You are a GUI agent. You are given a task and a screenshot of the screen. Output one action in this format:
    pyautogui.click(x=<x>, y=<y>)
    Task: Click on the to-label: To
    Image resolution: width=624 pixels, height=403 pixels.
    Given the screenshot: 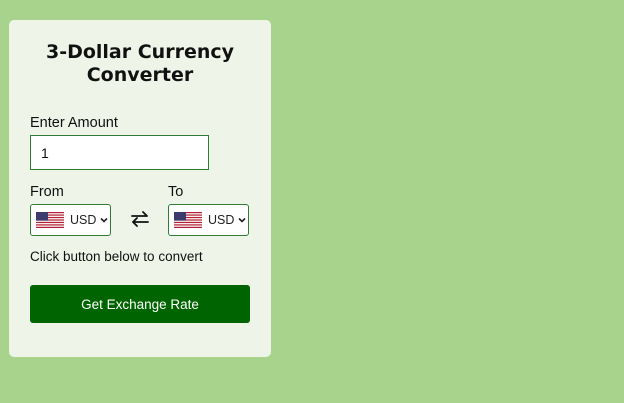 What is the action you would take?
    pyautogui.click(x=176, y=192)
    